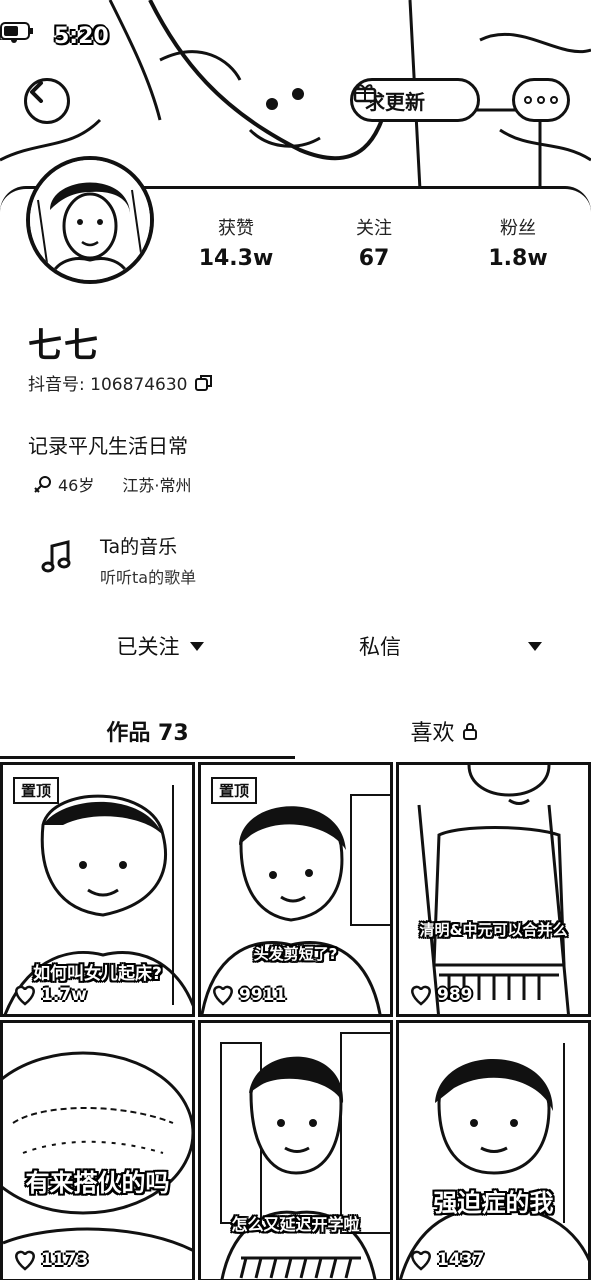 The width and height of the screenshot is (591, 1280). Describe the element at coordinates (300, 560) in the screenshot. I see `music-row: Ta的音乐 听听ta的歌单` at that location.